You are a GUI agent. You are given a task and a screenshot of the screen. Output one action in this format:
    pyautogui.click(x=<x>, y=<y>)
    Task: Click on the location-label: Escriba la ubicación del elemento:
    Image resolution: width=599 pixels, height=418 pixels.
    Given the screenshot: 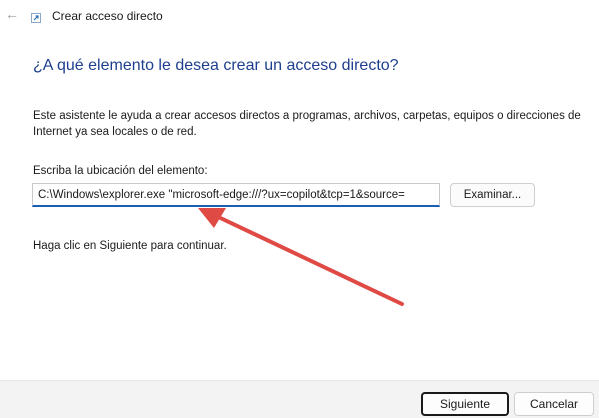 What is the action you would take?
    pyautogui.click(x=120, y=171)
    